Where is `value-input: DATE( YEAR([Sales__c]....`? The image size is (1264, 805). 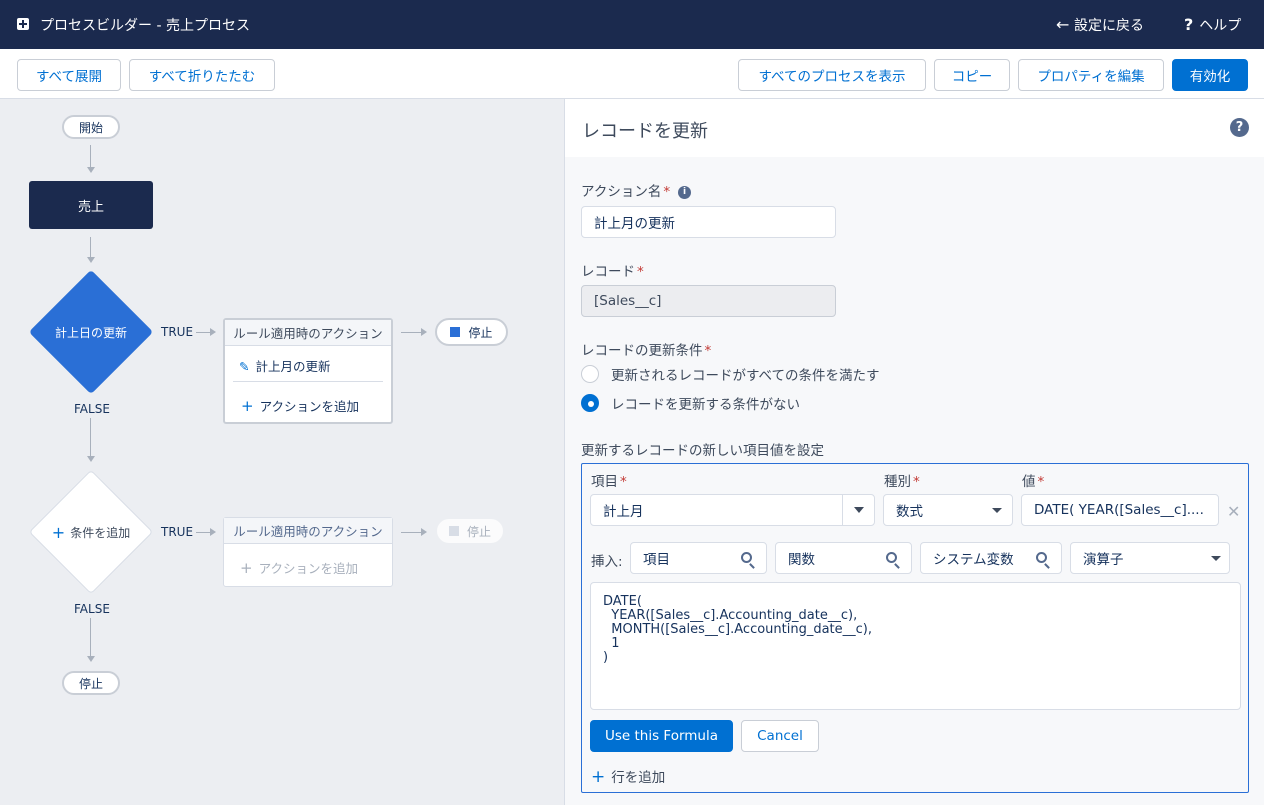 value-input: DATE( YEAR([Sales__c].... is located at coordinates (1120, 510).